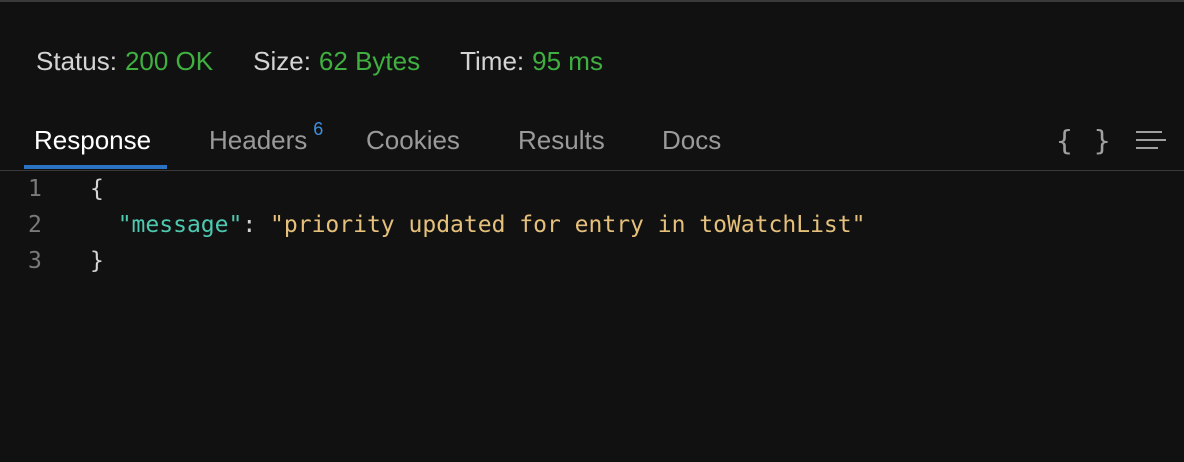 This screenshot has height=462, width=1184. I want to click on tab-docs-label: Docs, so click(692, 139).